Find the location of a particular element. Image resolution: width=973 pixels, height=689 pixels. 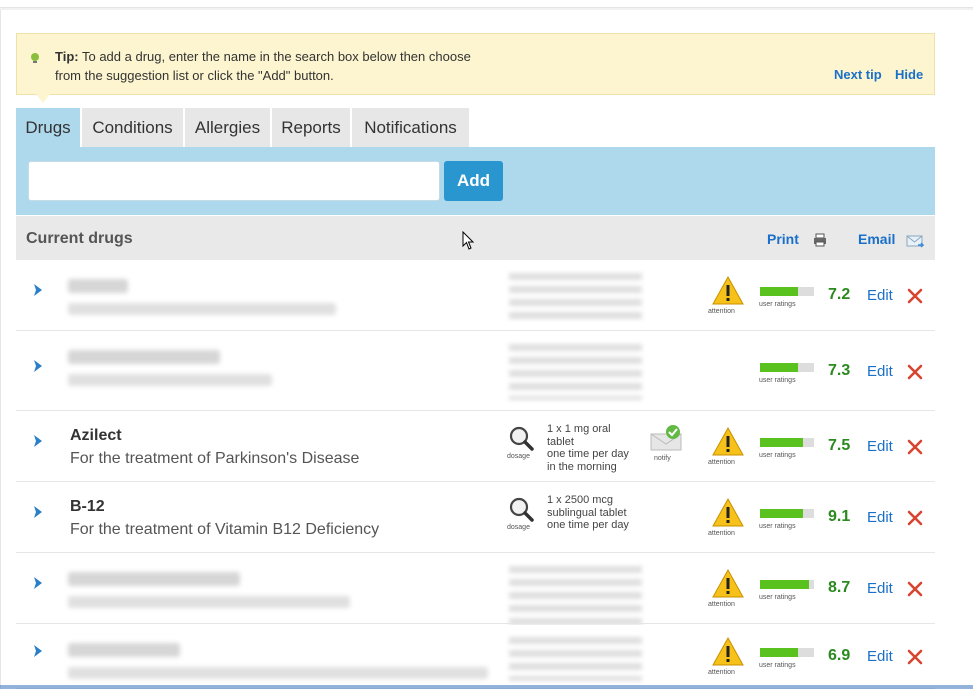

tip-arrow is located at coordinates (43, 98).